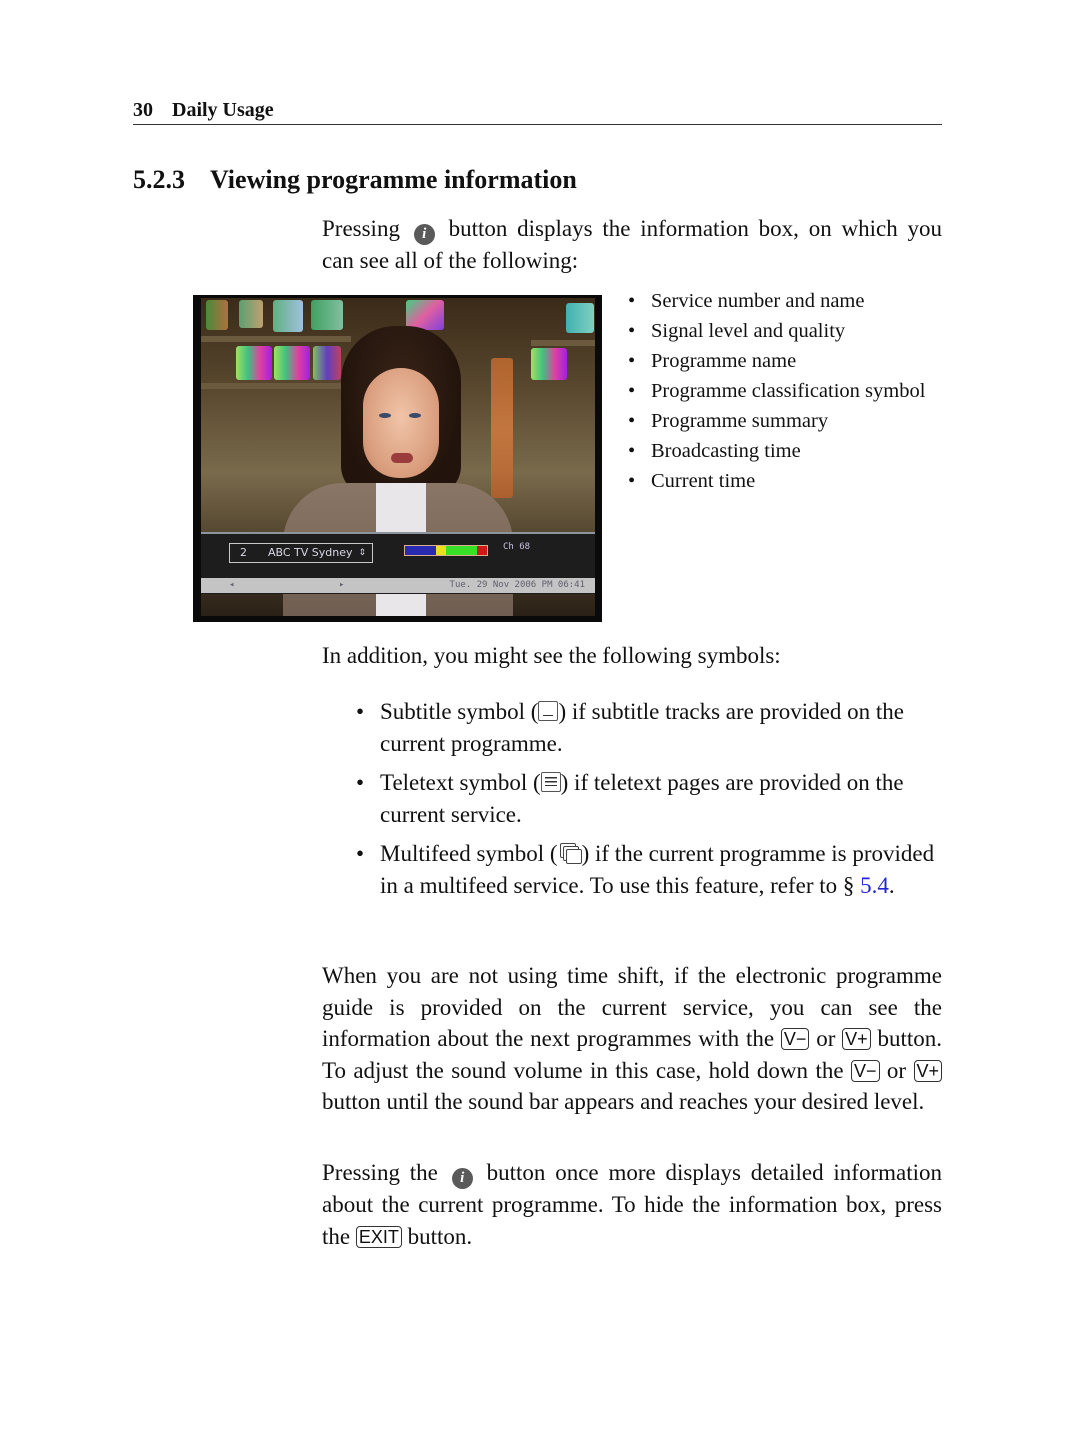 The image size is (1080, 1439). What do you see at coordinates (159, 179) in the screenshot?
I see `section-number: 5.2.3` at bounding box center [159, 179].